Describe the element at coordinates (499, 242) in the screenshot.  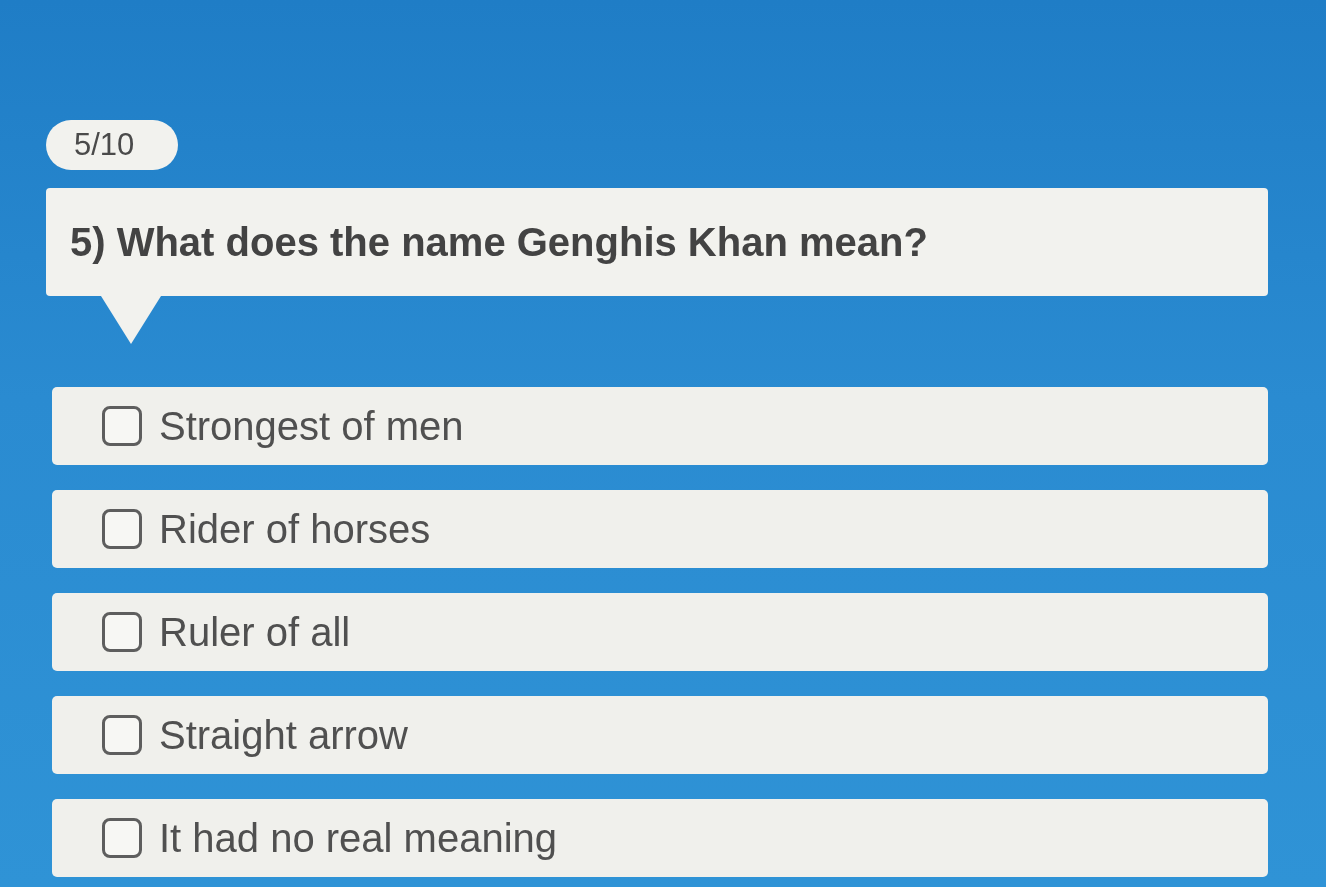
I see `question-text: 5) What does the name Genghis Khan mean?` at that location.